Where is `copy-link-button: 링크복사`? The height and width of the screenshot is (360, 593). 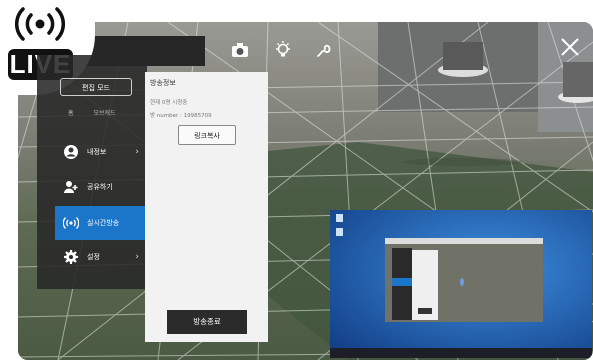 copy-link-button: 링크복사 is located at coordinates (207, 135).